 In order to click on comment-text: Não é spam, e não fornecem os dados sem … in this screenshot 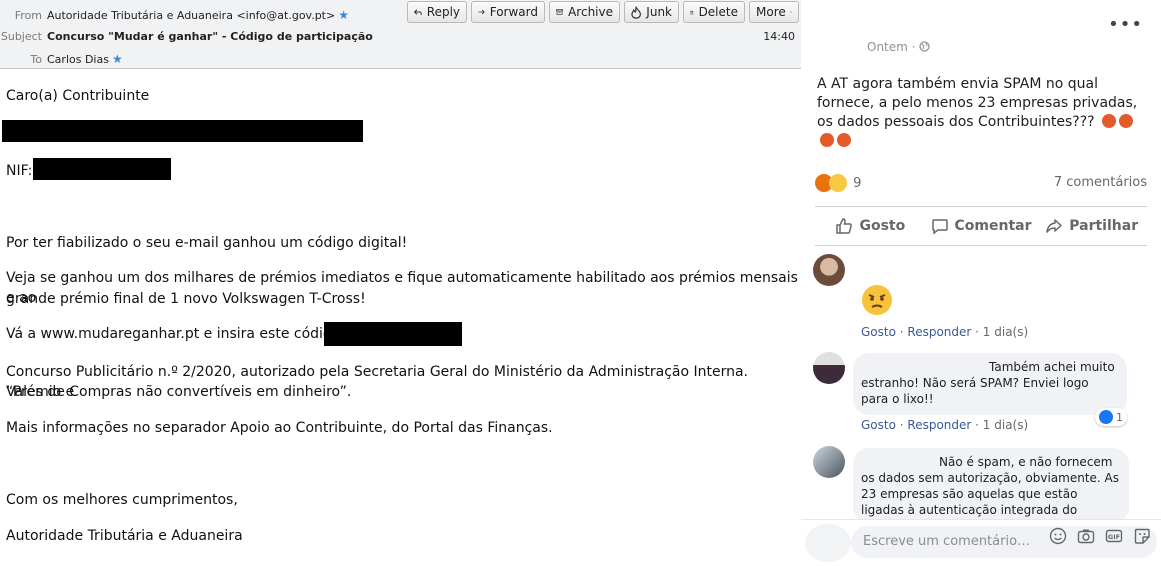, I will do `click(990, 489)`.